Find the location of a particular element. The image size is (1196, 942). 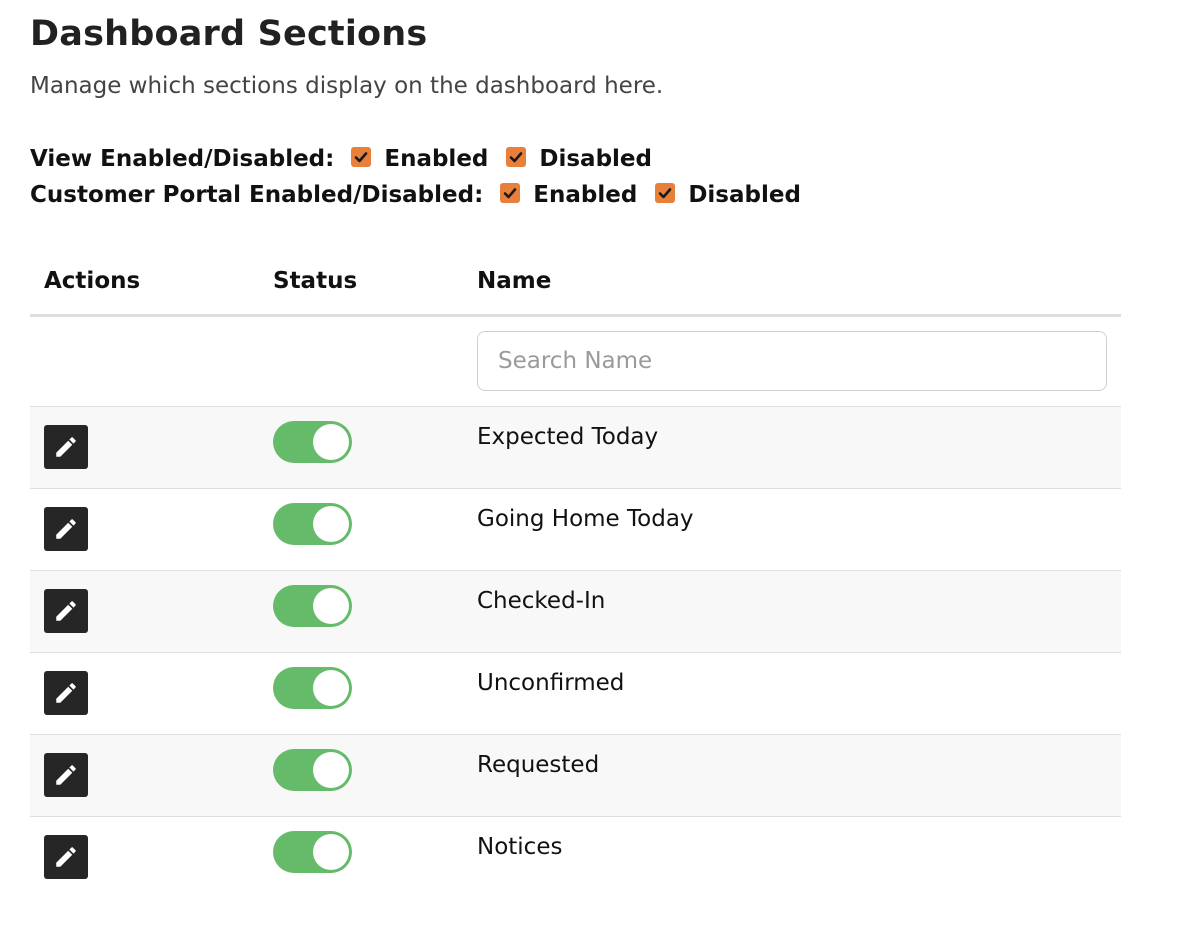

filter-label: Customer Portal Enabled/Disabled: is located at coordinates (257, 195).